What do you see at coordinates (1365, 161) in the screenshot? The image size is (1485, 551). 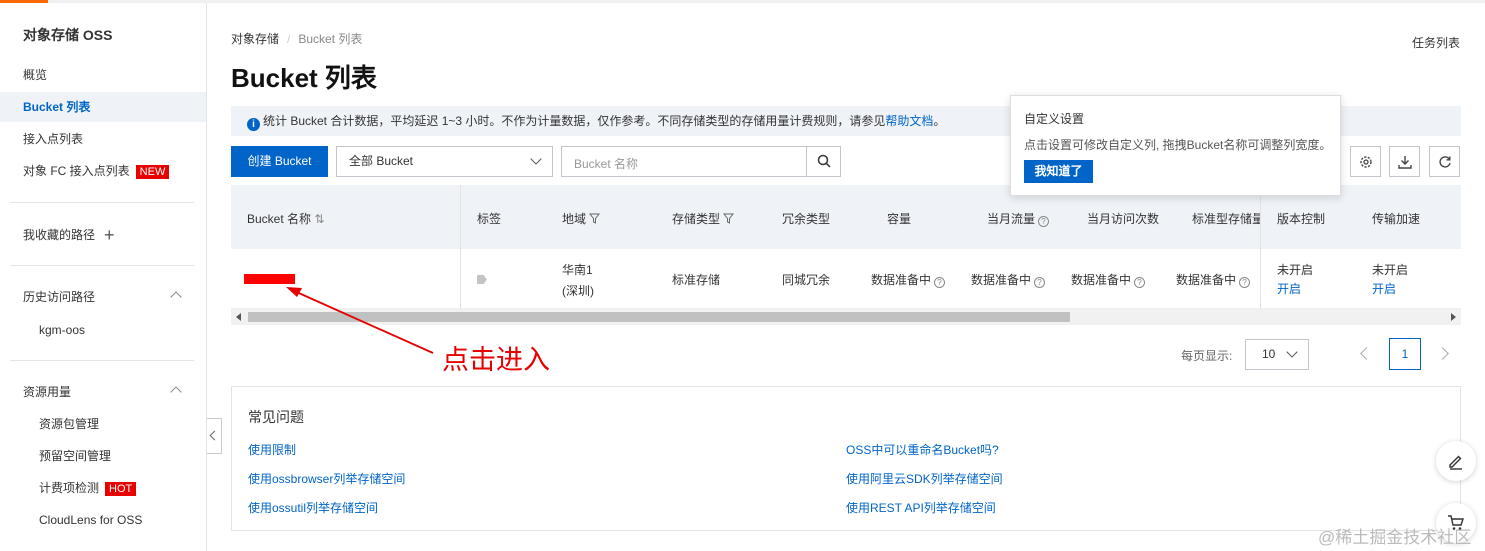 I see `settings-button` at bounding box center [1365, 161].